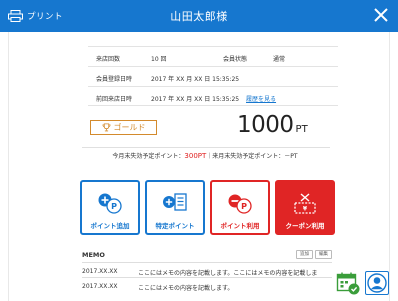 The image size is (398, 301). I want to click on calendar-check-icon, so click(348, 283).